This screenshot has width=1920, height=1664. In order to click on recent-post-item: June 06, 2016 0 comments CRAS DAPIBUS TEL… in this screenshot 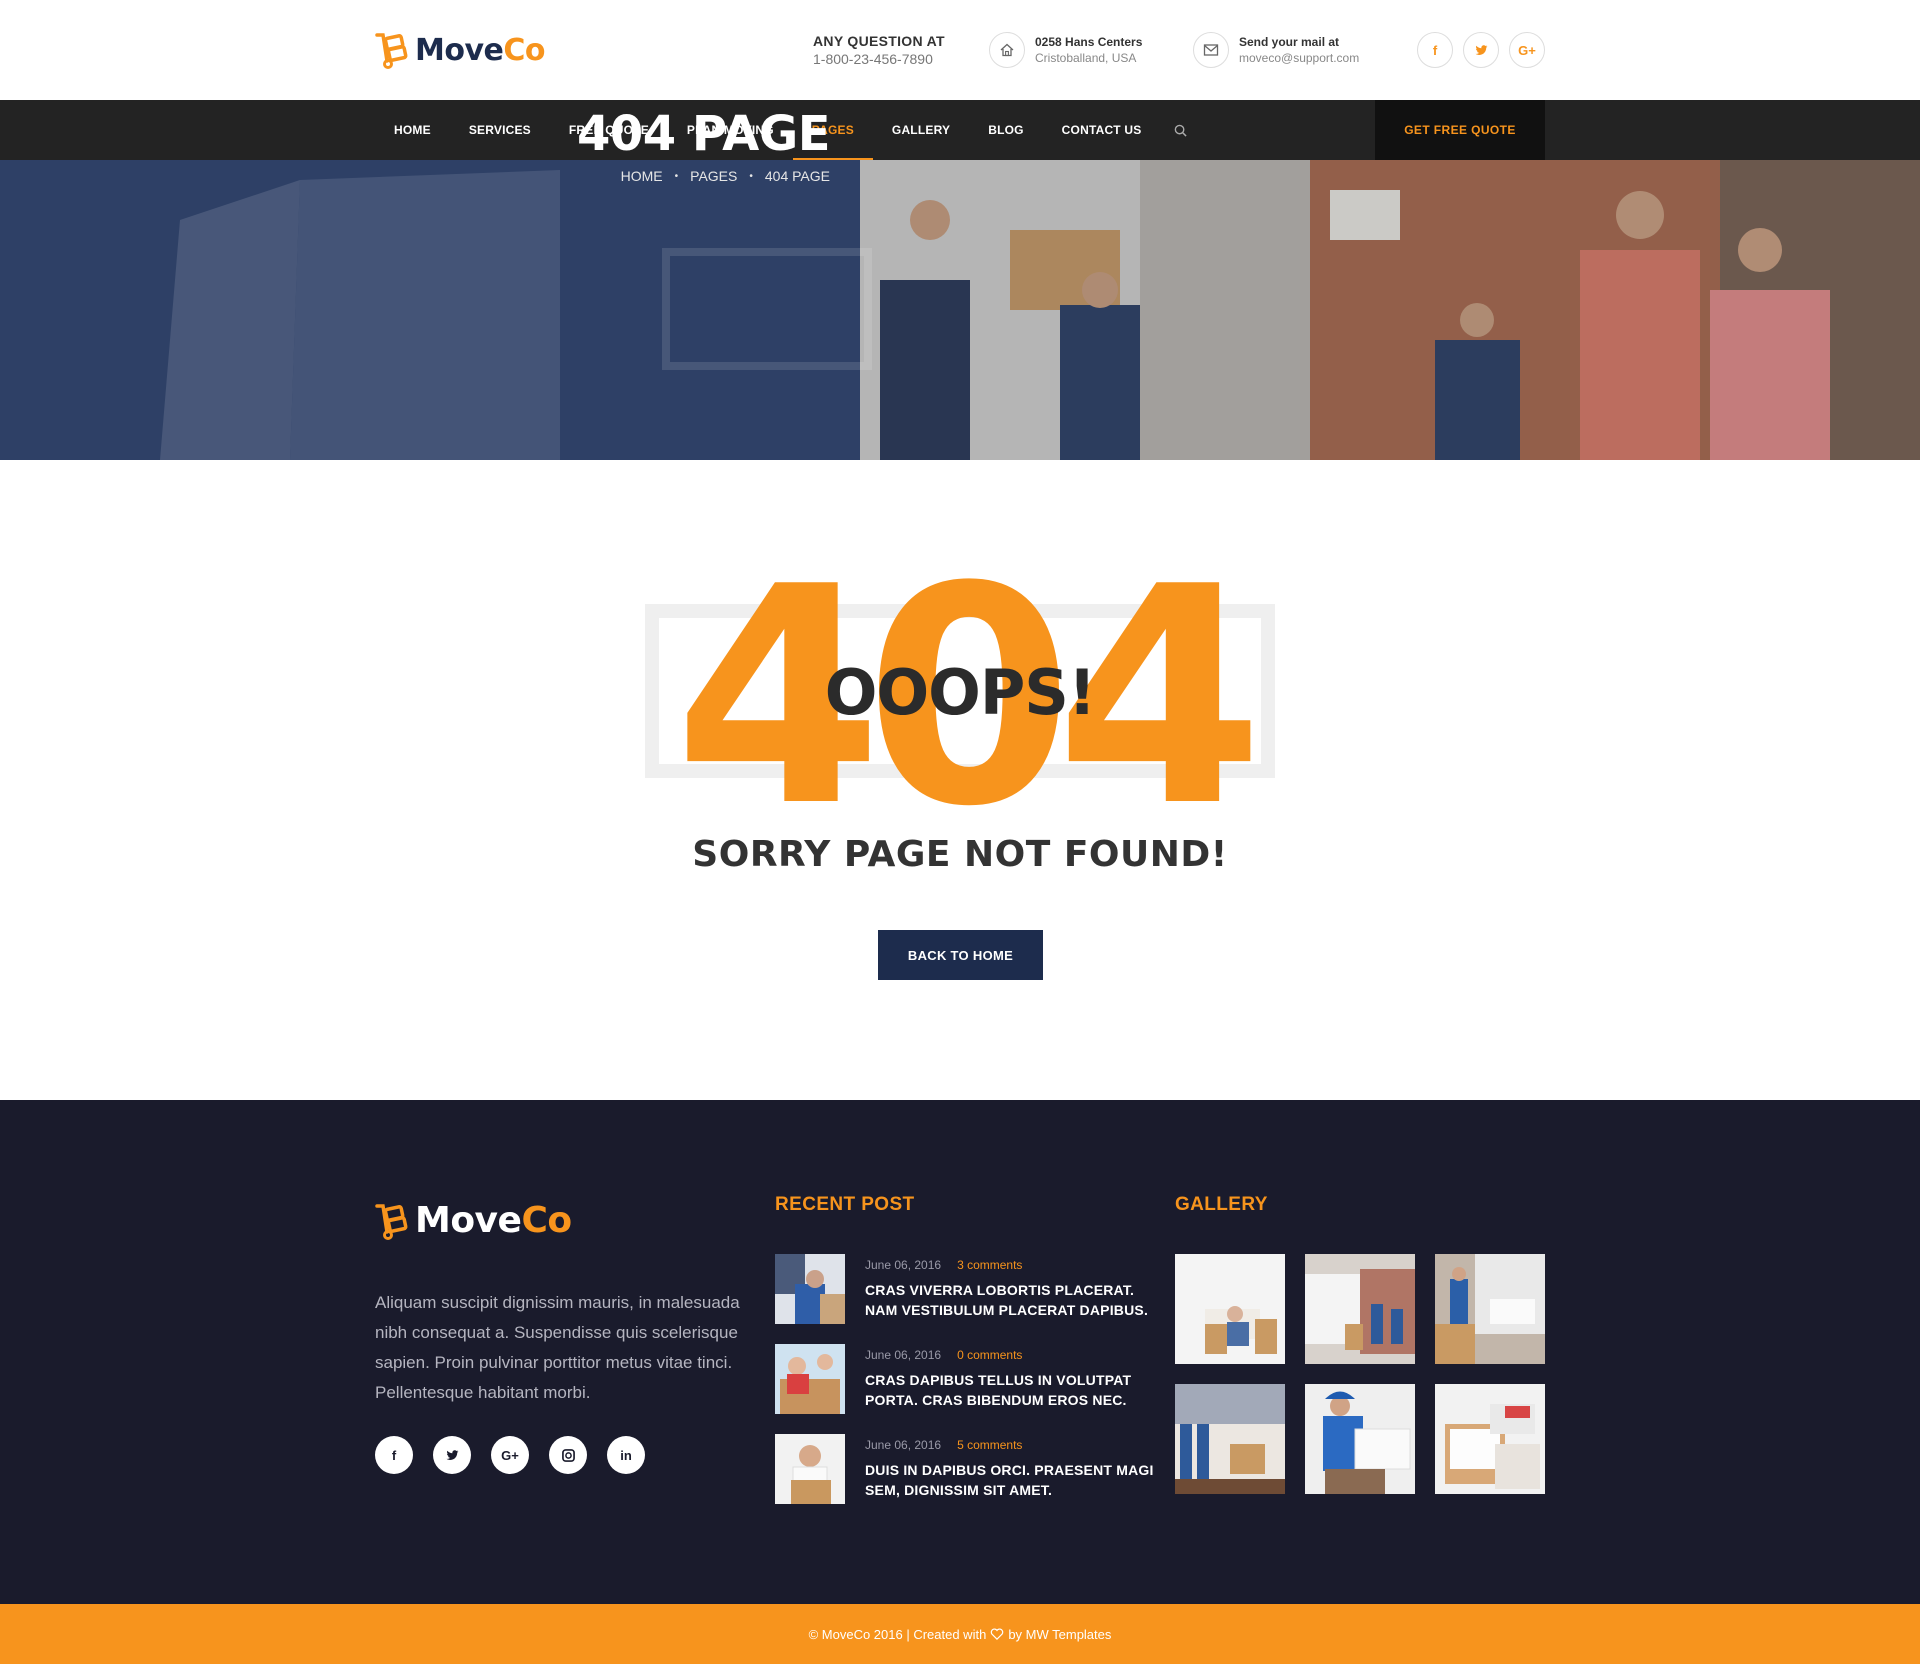, I will do `click(965, 1379)`.